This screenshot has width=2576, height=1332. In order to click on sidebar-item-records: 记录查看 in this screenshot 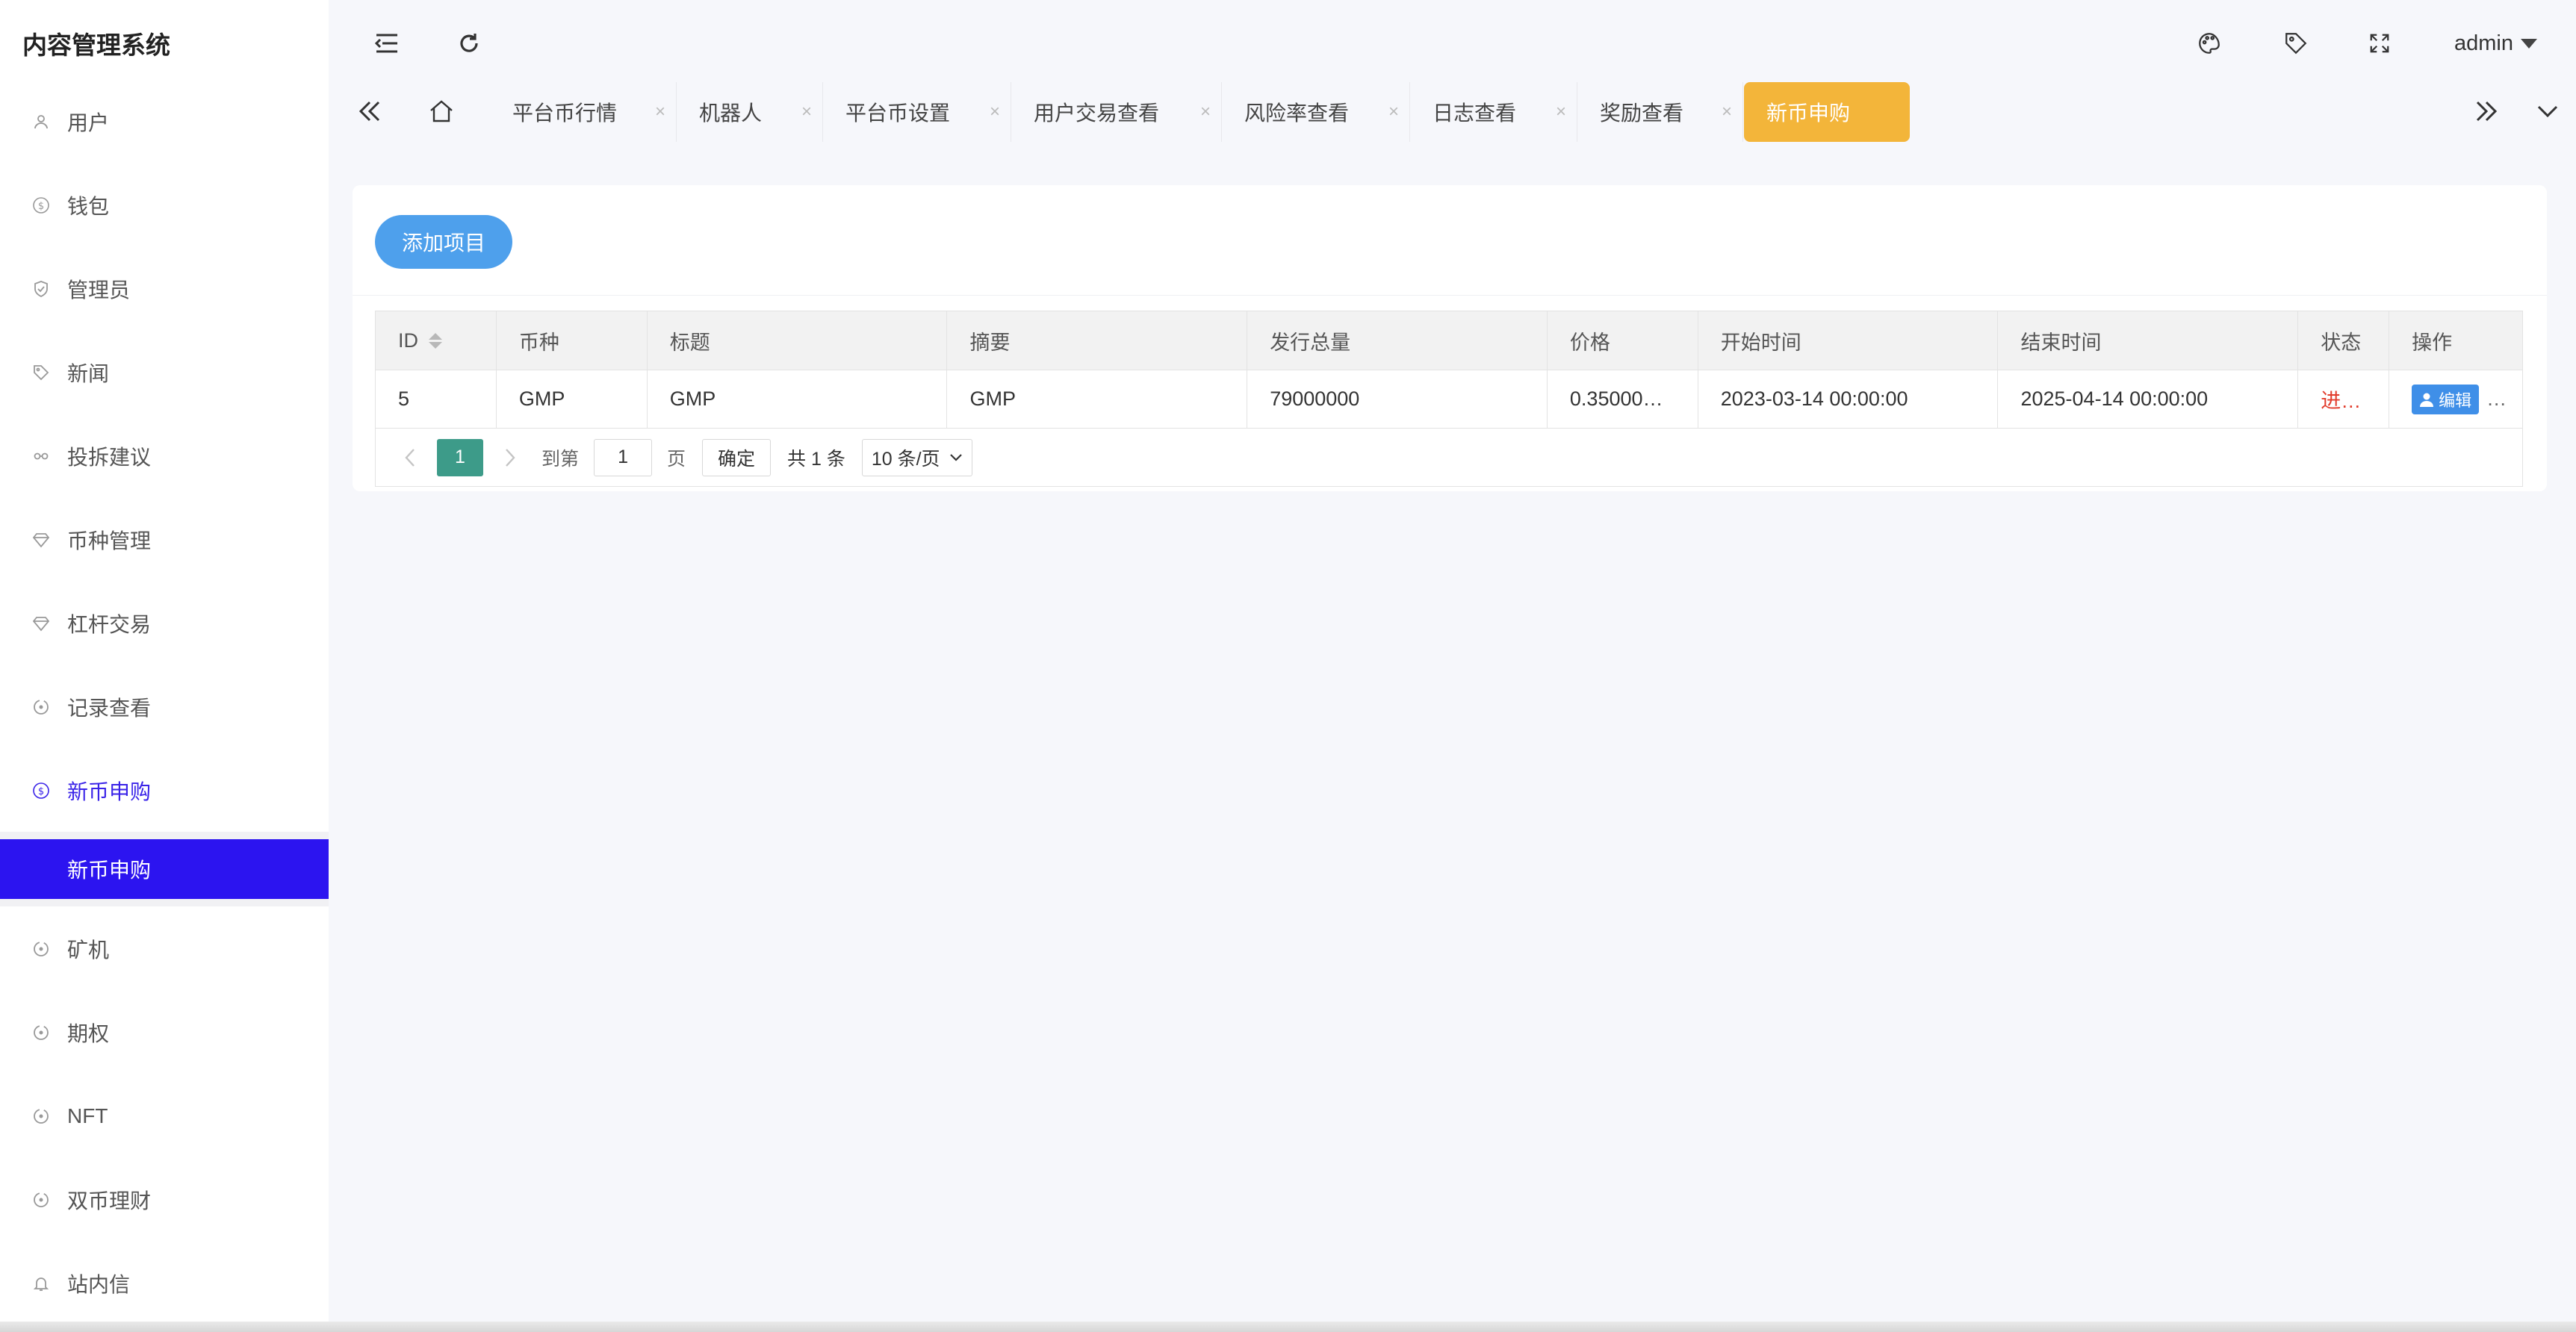, I will do `click(165, 707)`.